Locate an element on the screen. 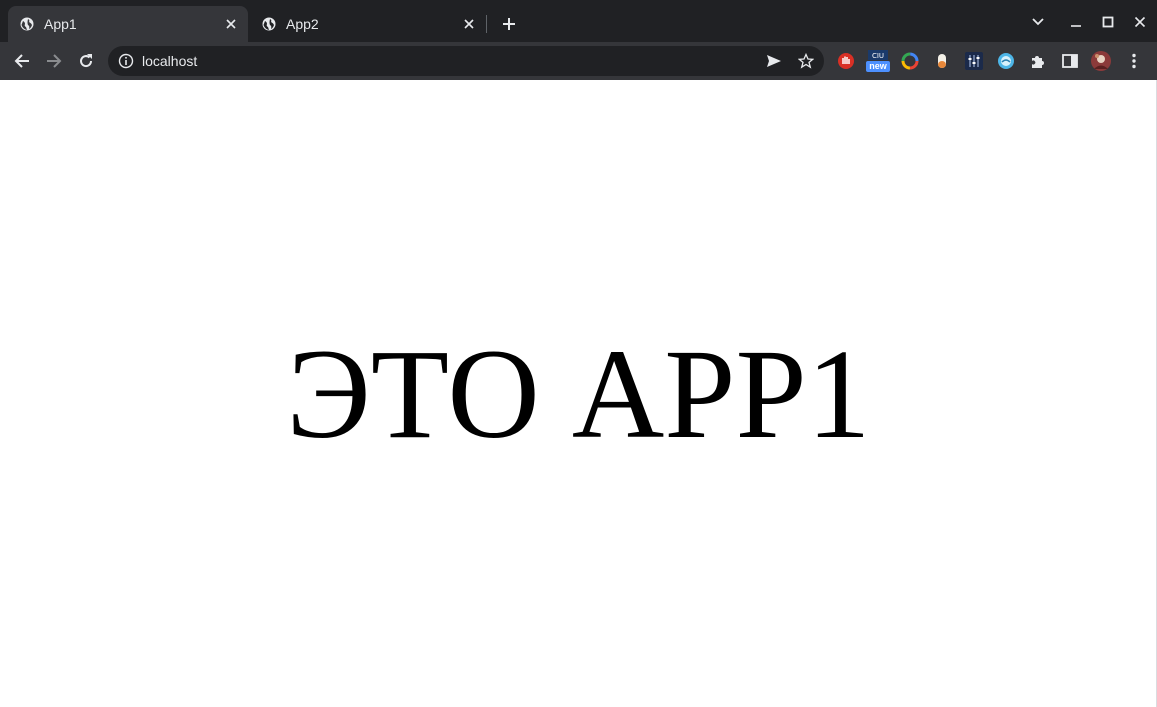 The height and width of the screenshot is (707, 1157). new-tab-button is located at coordinates (509, 24).